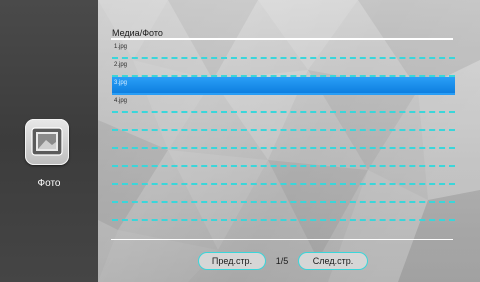  I want to click on next-page-button: След.стр., so click(333, 261).